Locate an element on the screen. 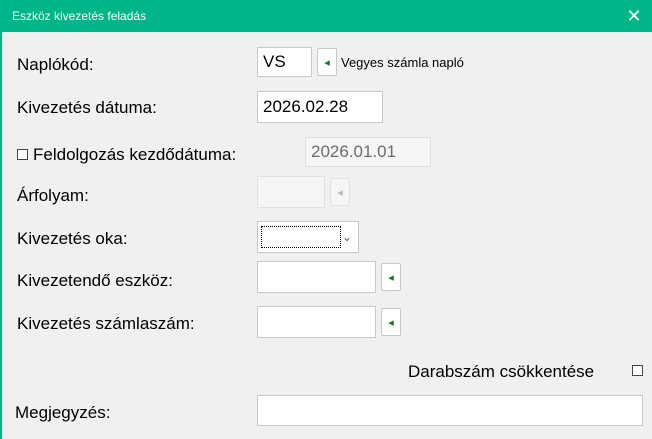  kivezetendo-eszkoz-label: Kivezetendő eszköz: is located at coordinates (95, 280).